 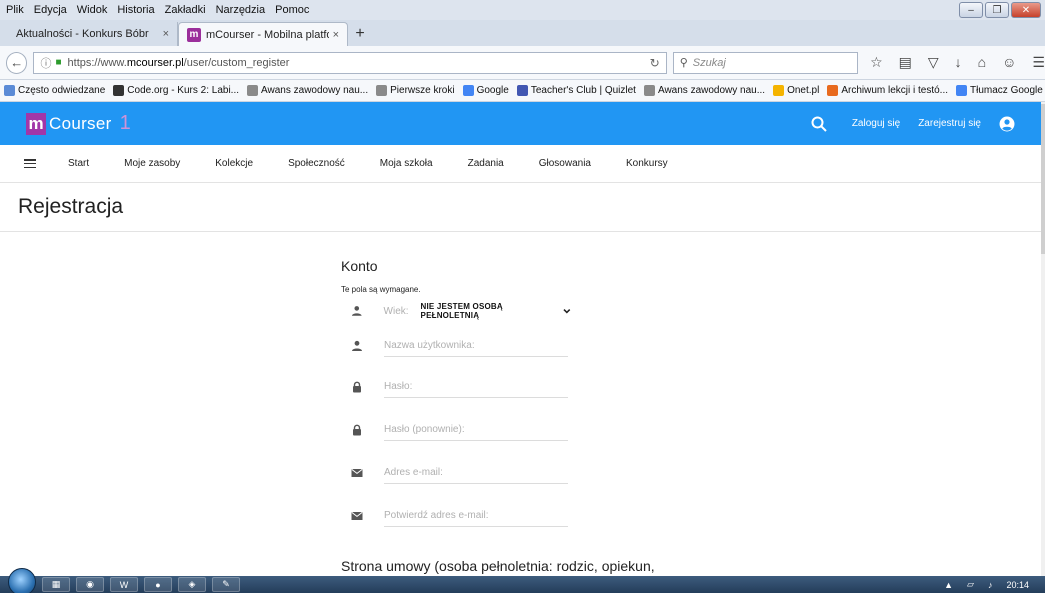 What do you see at coordinates (655, 63) in the screenshot?
I see `reload-icon: ↻` at bounding box center [655, 63].